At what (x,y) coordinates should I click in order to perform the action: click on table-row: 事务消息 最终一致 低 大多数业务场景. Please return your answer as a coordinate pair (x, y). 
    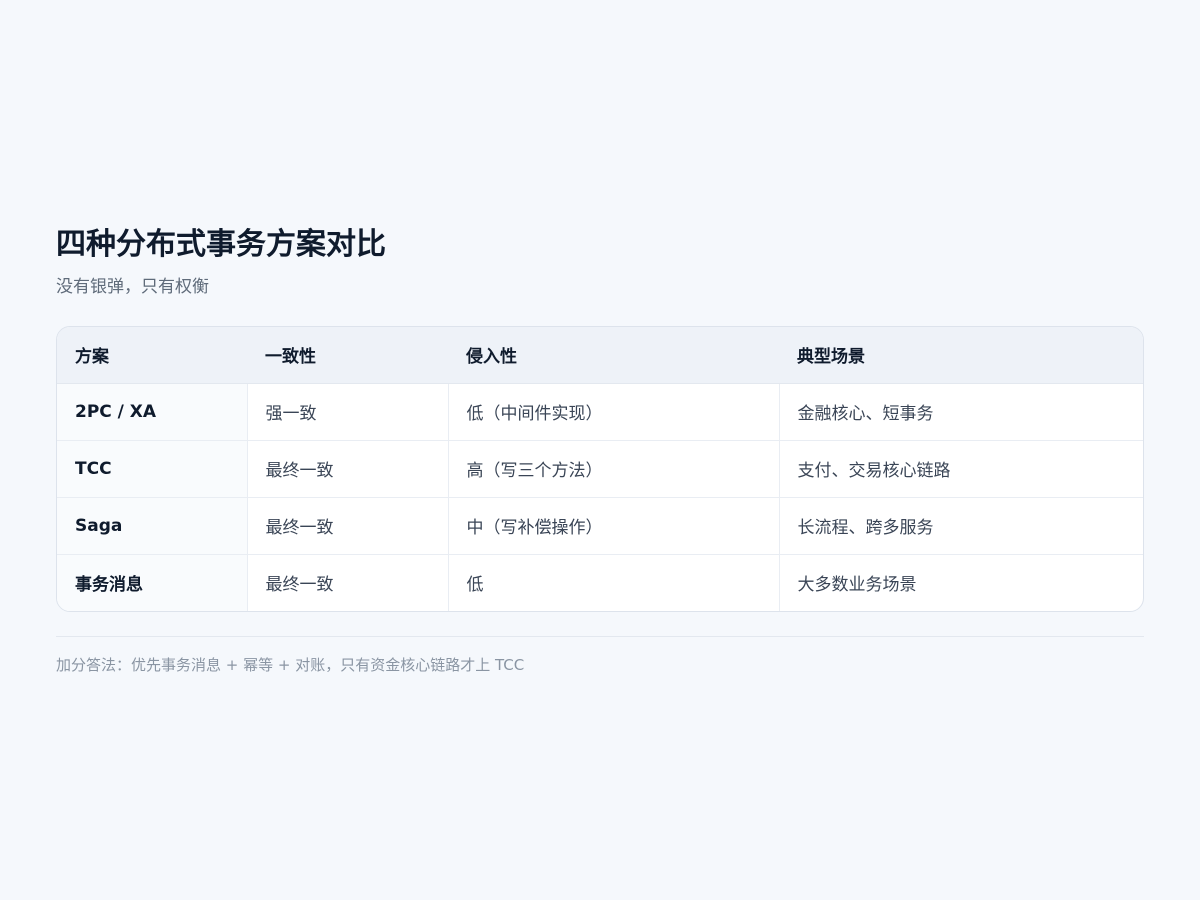
    Looking at the image, I should click on (600, 582).